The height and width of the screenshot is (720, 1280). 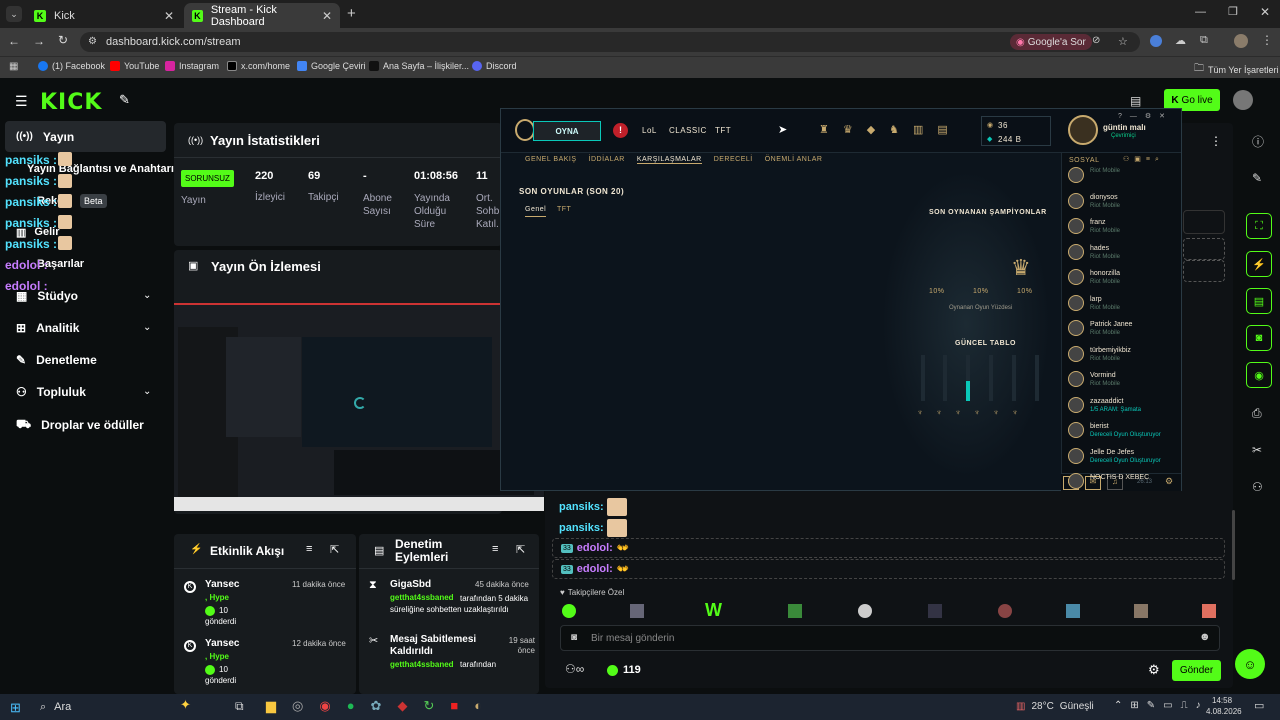 I want to click on friend-item: Riot Mobile, so click(x=1094, y=175).